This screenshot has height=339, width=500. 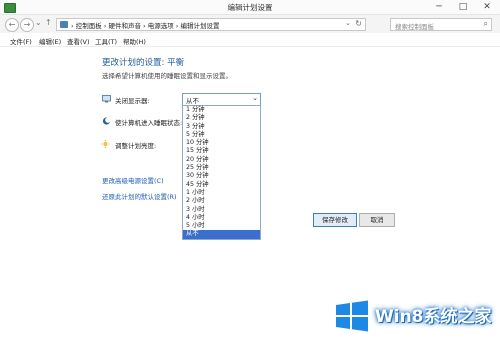 I want to click on close-button: ✕, so click(x=487, y=7).